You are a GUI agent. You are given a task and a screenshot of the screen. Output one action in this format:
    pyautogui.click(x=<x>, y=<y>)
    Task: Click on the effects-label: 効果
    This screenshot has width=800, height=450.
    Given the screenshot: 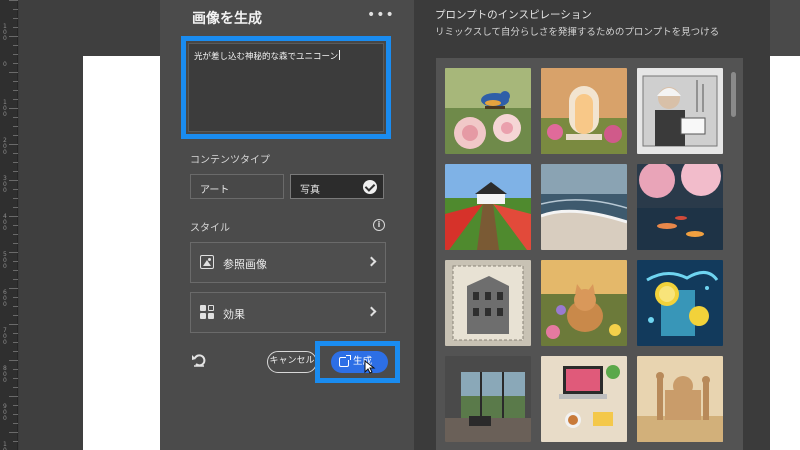 What is the action you would take?
    pyautogui.click(x=234, y=314)
    